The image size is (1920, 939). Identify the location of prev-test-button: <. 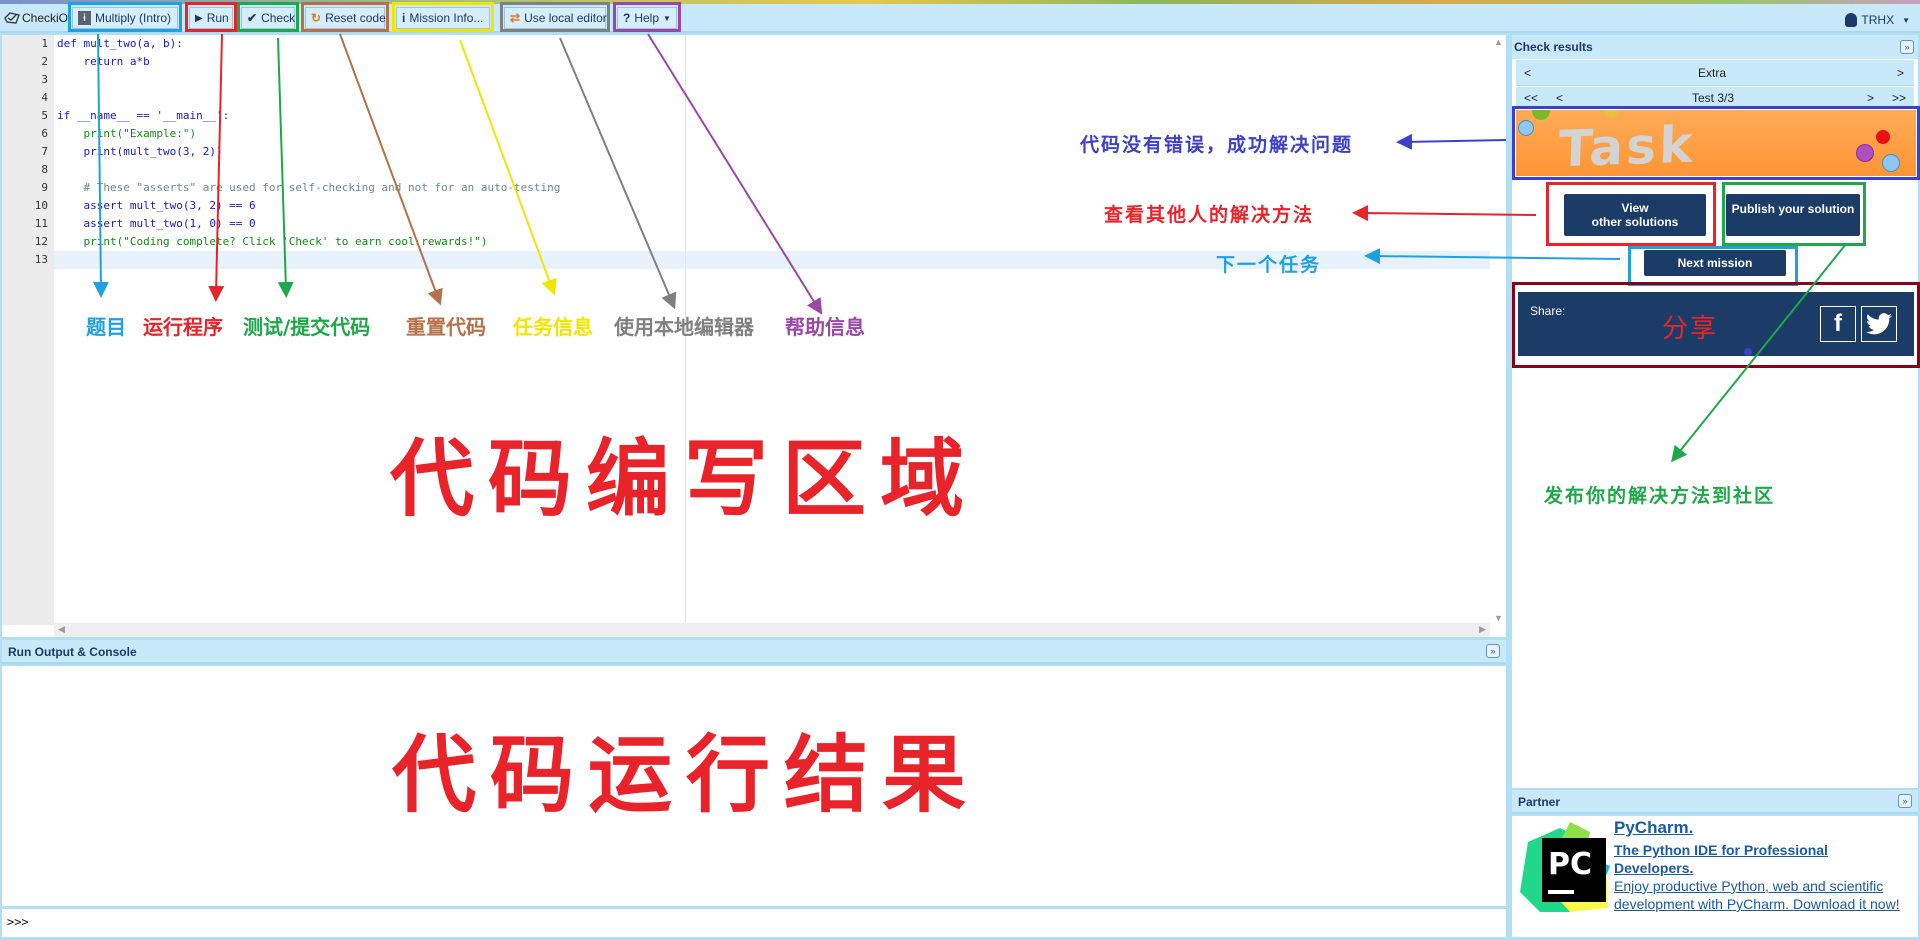
(1559, 98).